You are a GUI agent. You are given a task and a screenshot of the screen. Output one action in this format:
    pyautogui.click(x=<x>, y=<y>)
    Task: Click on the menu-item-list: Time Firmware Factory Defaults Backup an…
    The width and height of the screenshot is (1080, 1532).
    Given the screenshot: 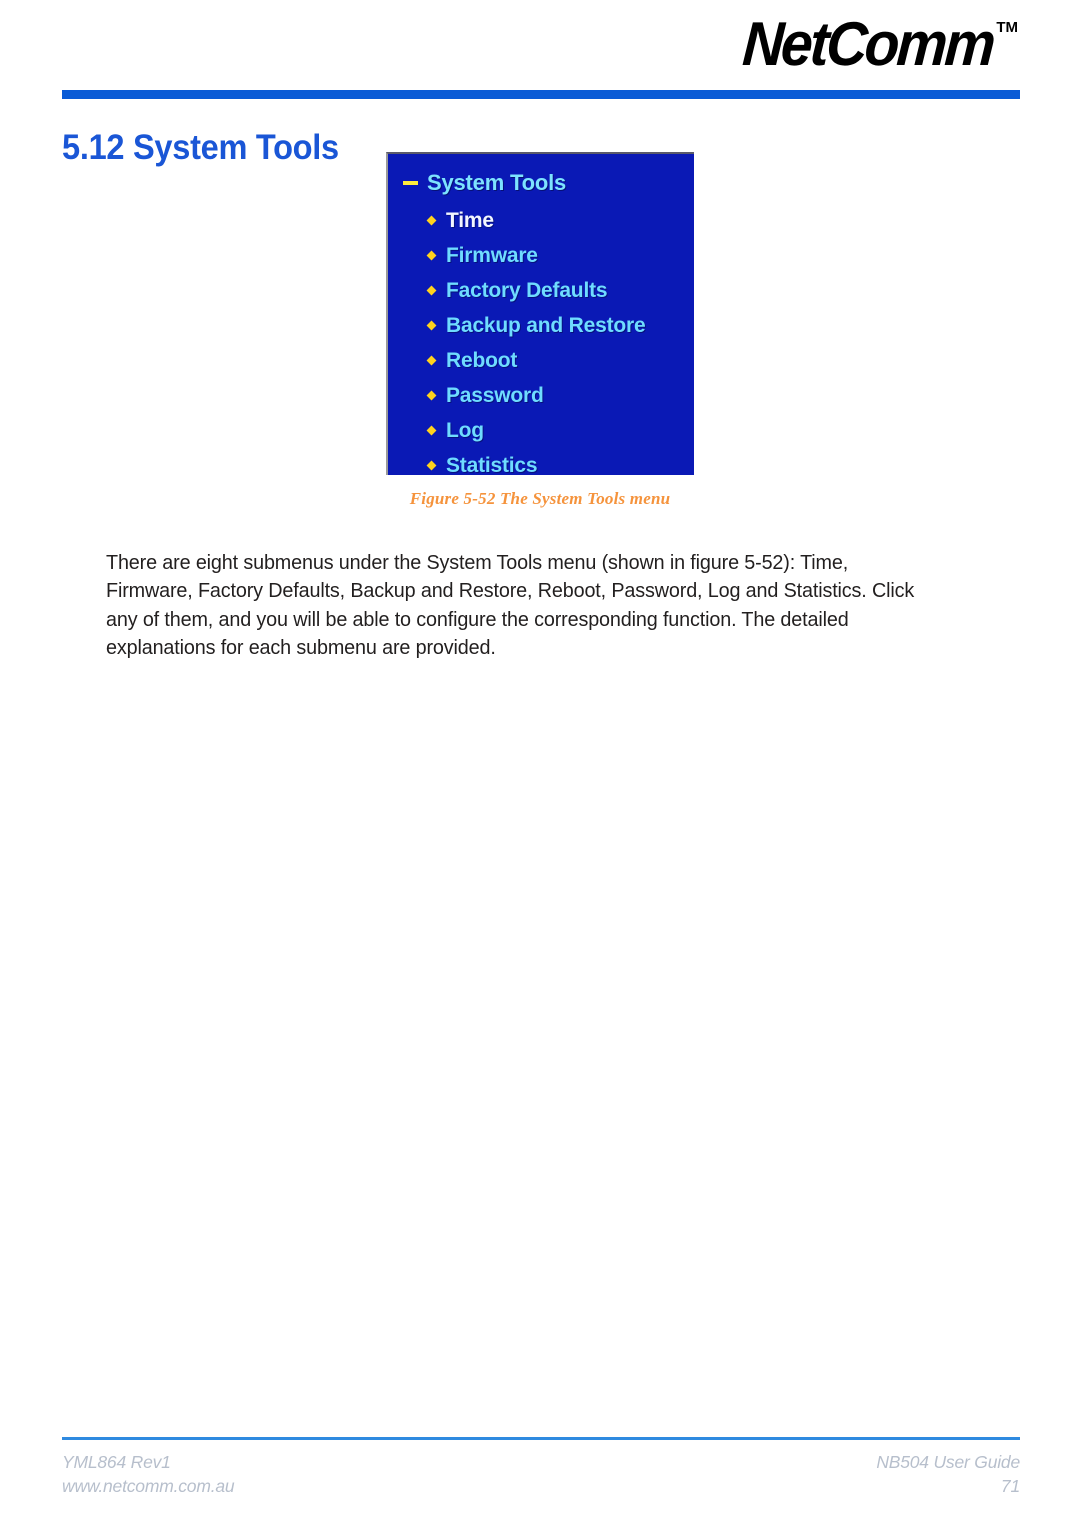 What is the action you would take?
    pyautogui.click(x=541, y=343)
    